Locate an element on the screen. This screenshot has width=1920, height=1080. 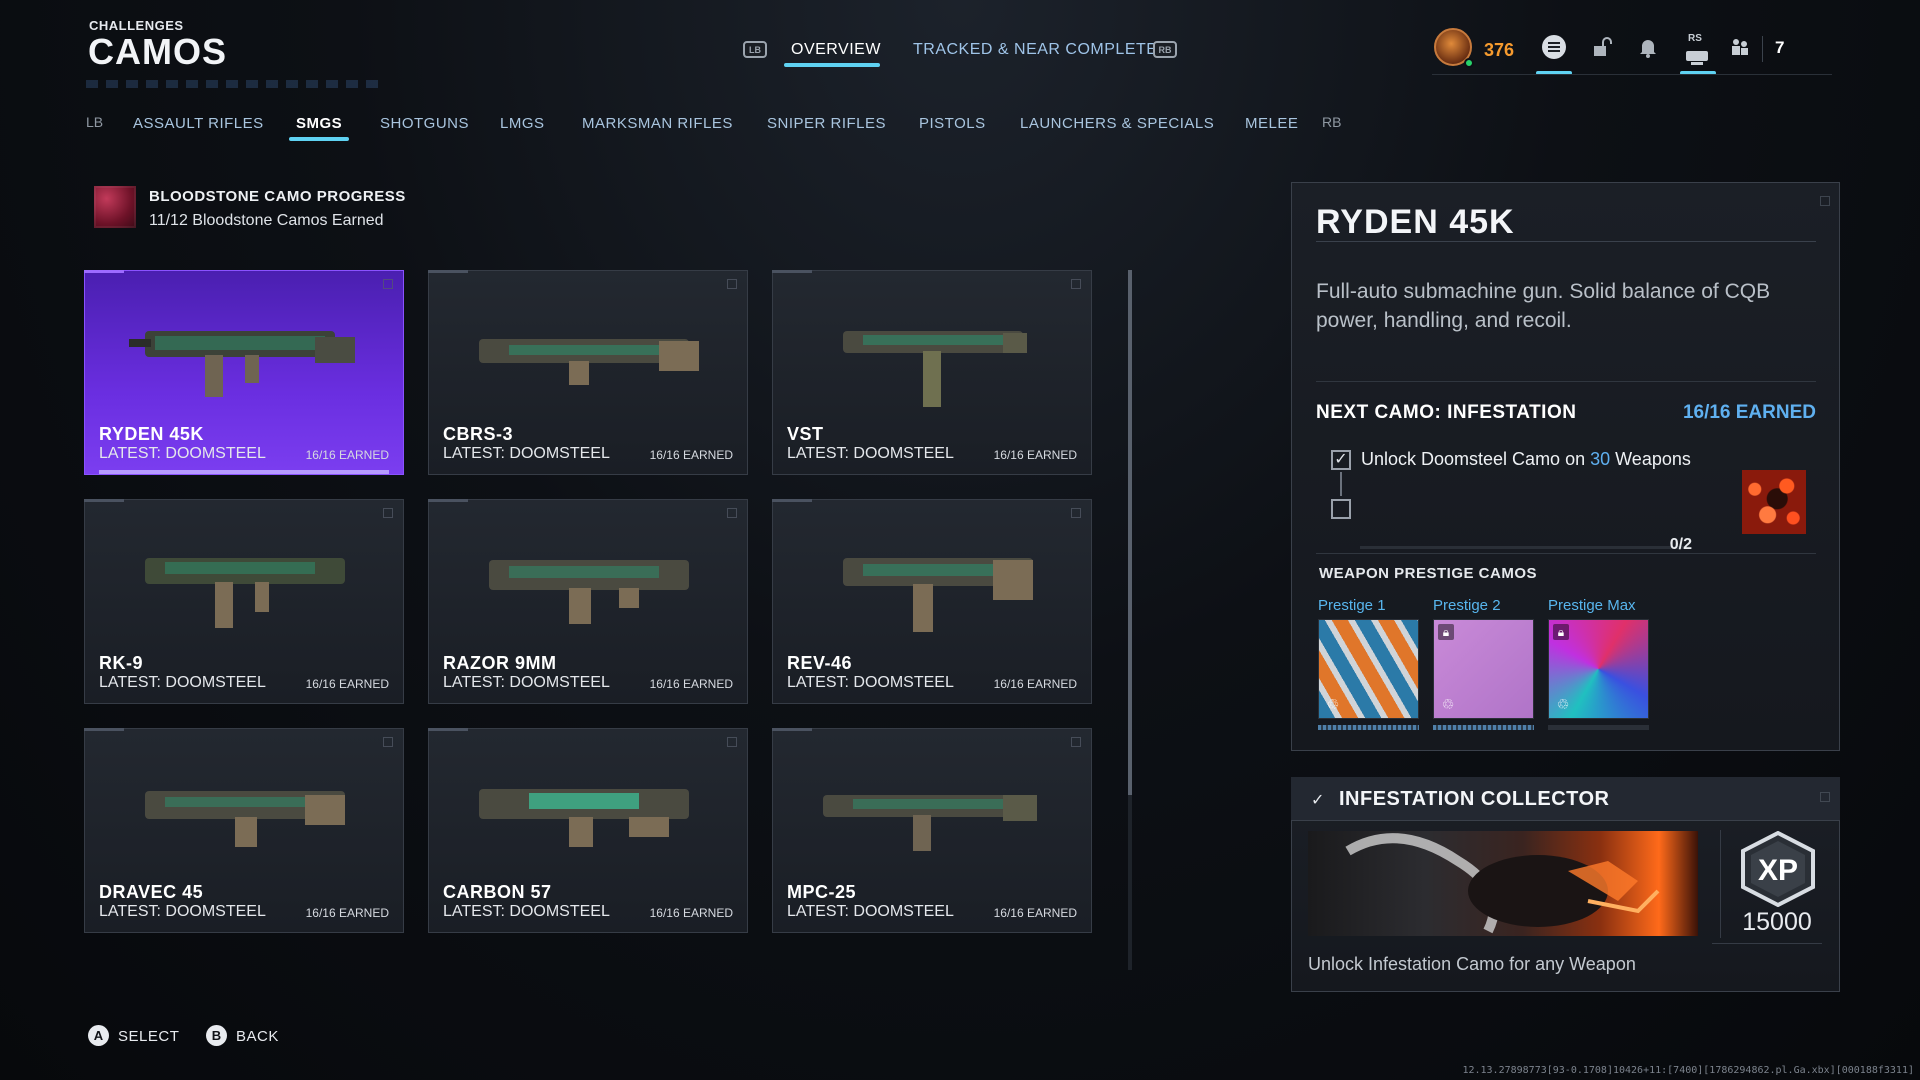
lb-bumper-icon: LB is located at coordinates (755, 49).